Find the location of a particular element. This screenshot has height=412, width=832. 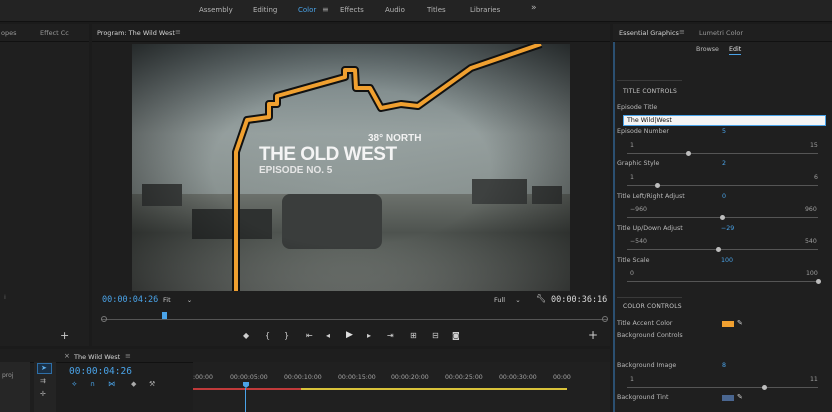

tab-scopes: opes is located at coordinates (9, 33).